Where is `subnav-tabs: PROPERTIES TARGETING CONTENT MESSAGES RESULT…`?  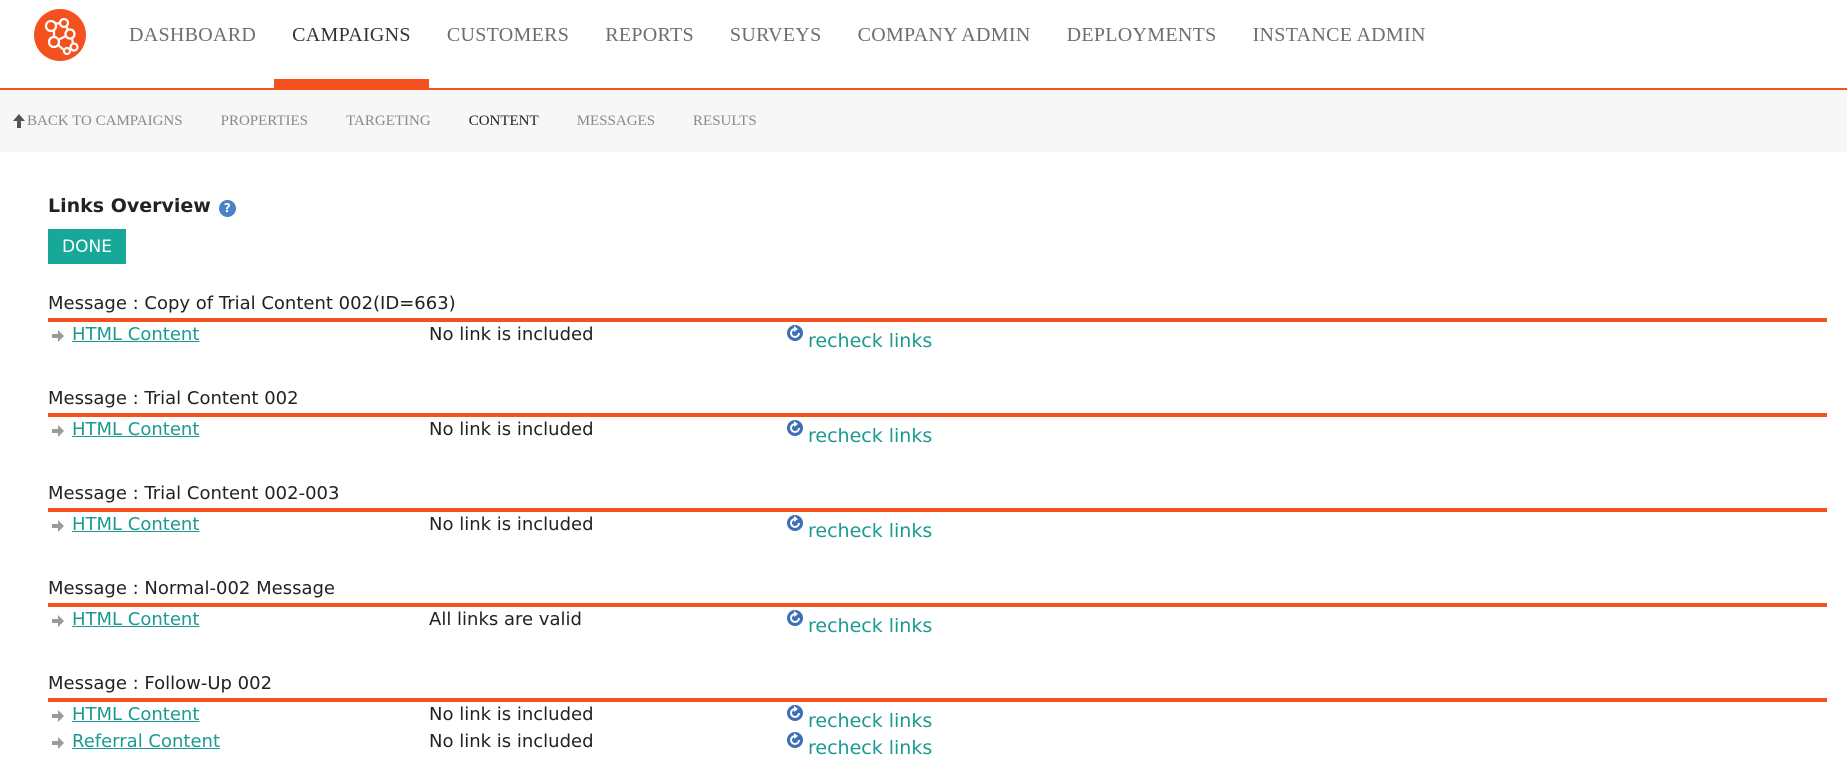
subnav-tabs: PROPERTIES TARGETING CONTENT MESSAGES RESULT… is located at coordinates (508, 121).